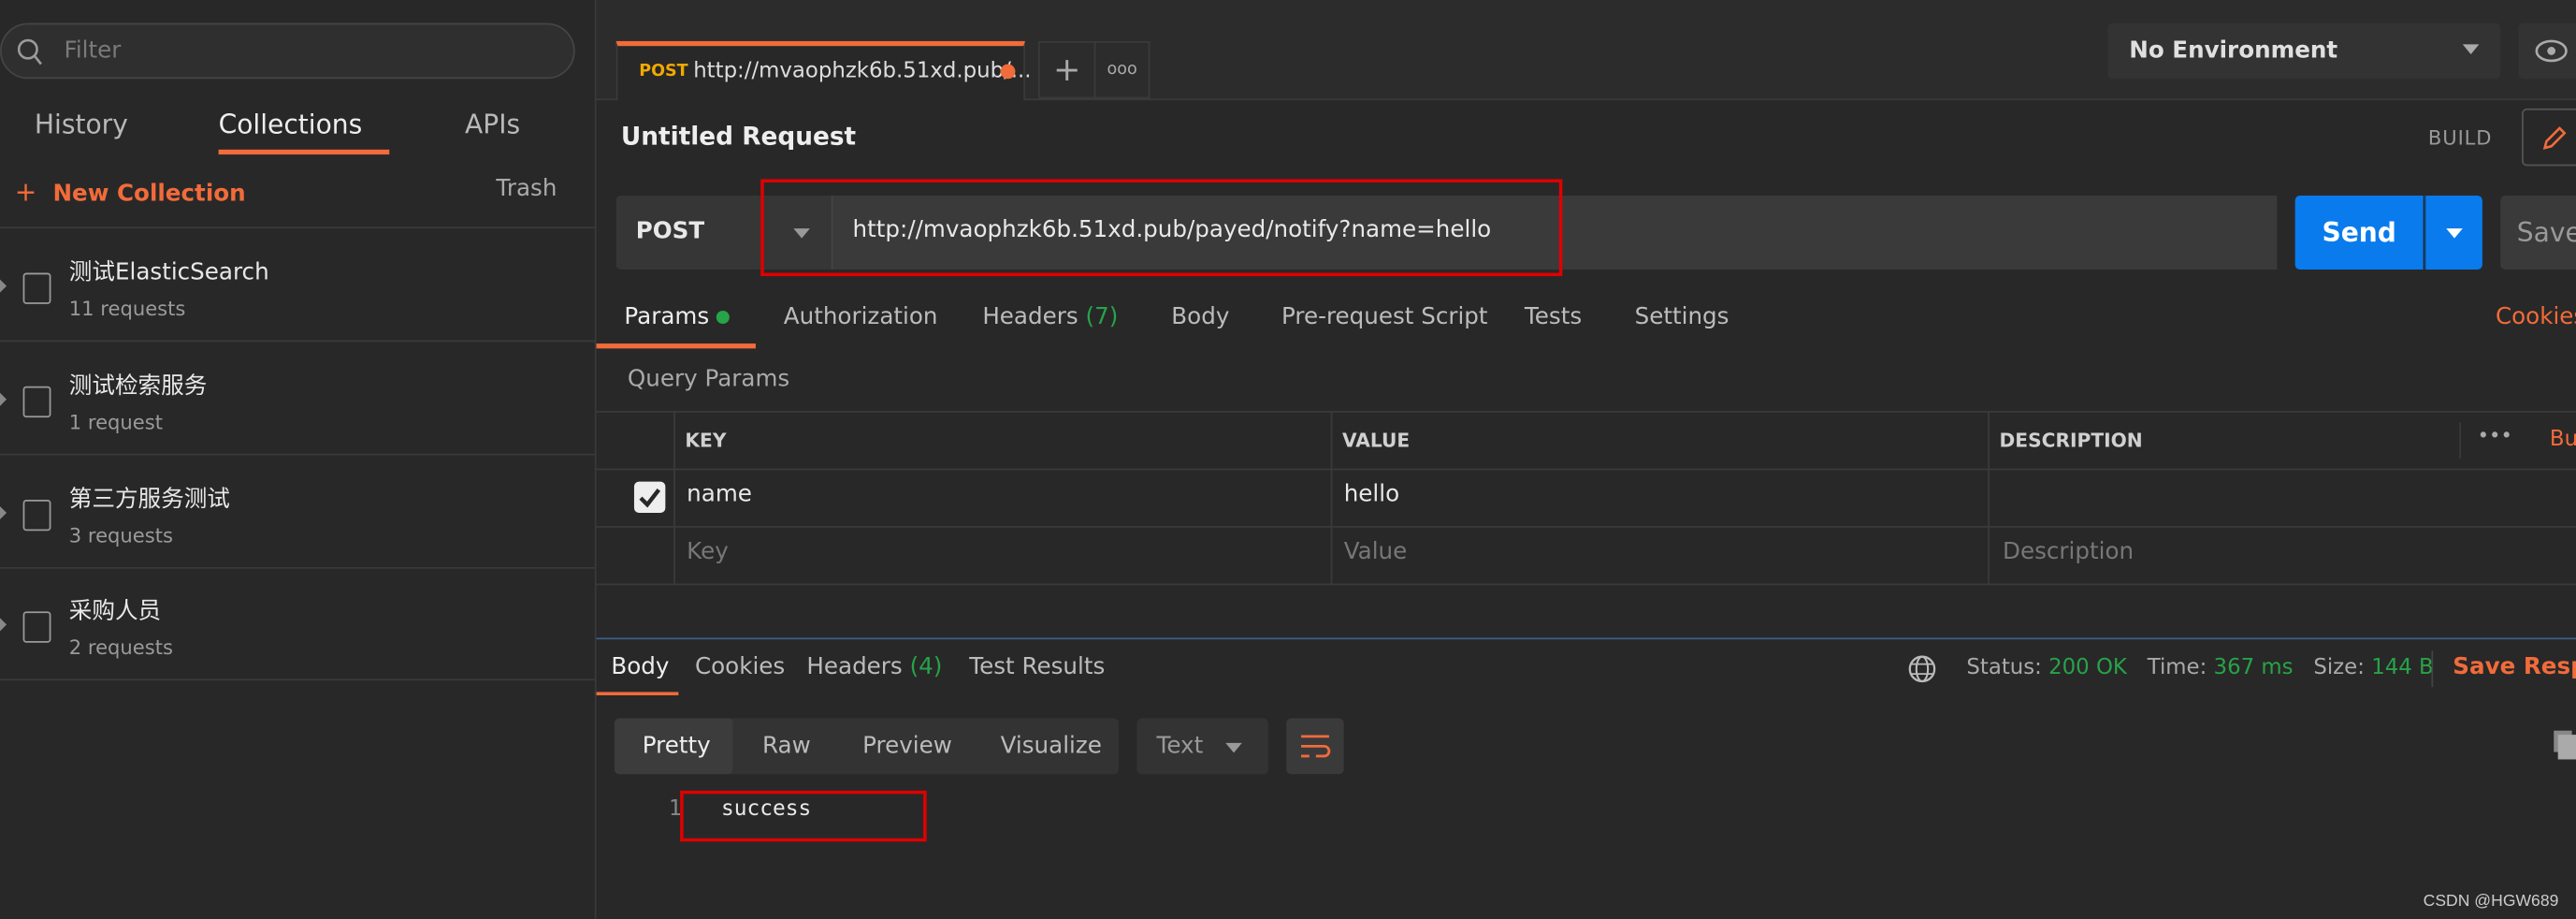 Image resolution: width=2576 pixels, height=919 pixels. I want to click on globe-icon, so click(1922, 669).